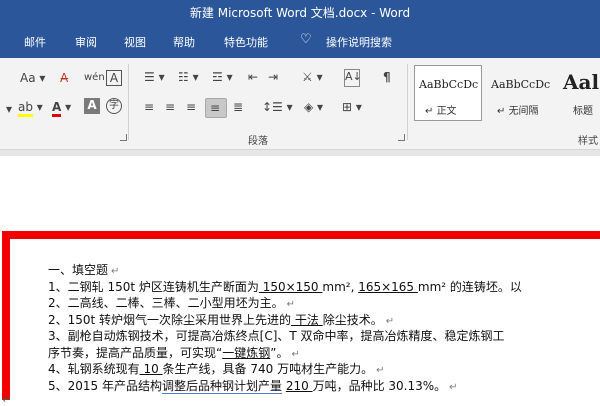  What do you see at coordinates (188, 77) in the screenshot?
I see `numbering-icon: ☷ ▾` at bounding box center [188, 77].